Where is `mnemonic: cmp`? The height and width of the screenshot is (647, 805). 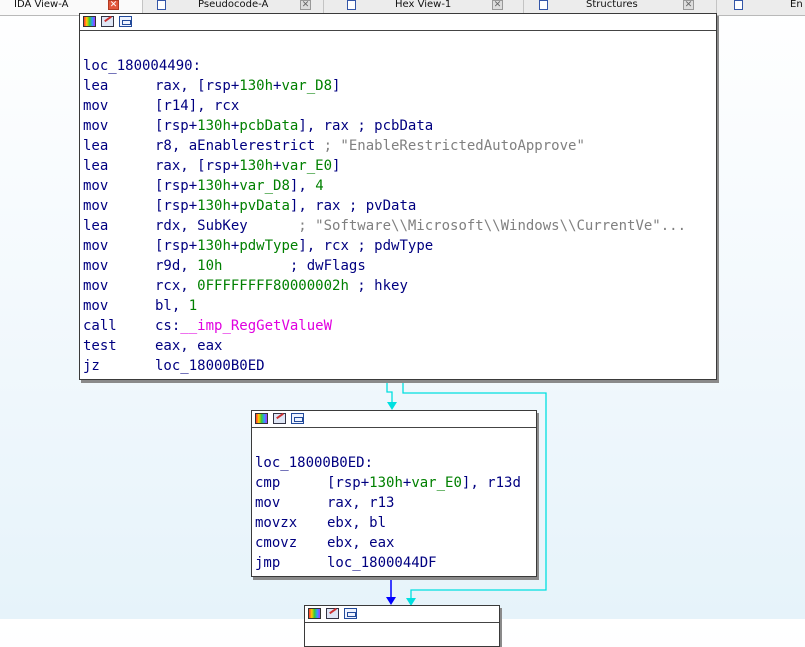 mnemonic: cmp is located at coordinates (268, 483).